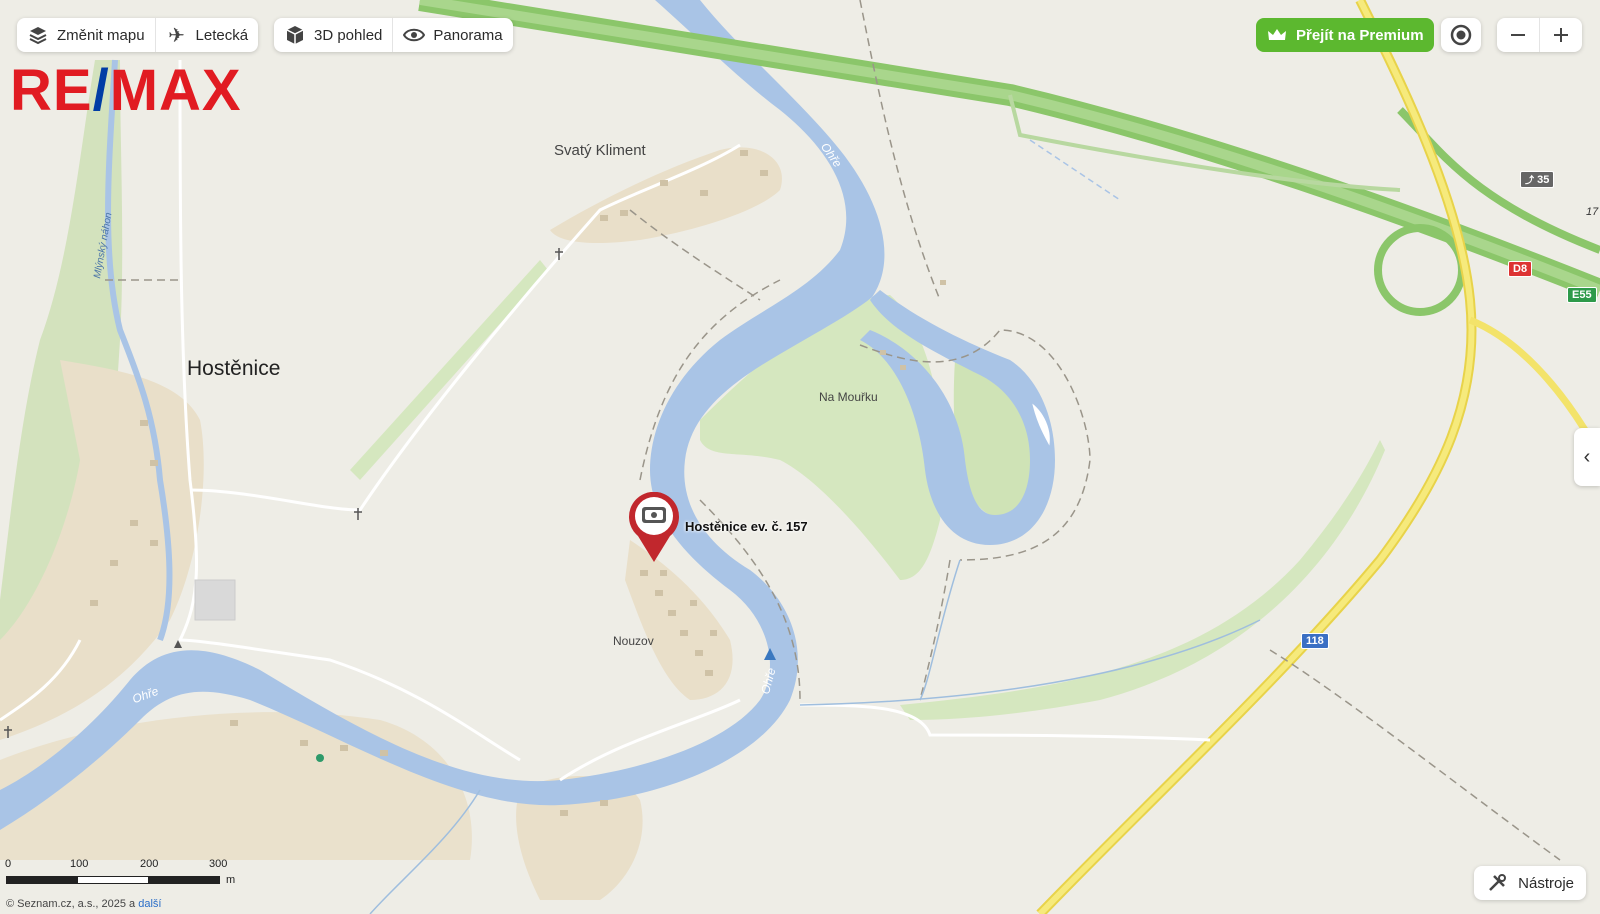  I want to click on aerial-label: Letecká, so click(222, 35).